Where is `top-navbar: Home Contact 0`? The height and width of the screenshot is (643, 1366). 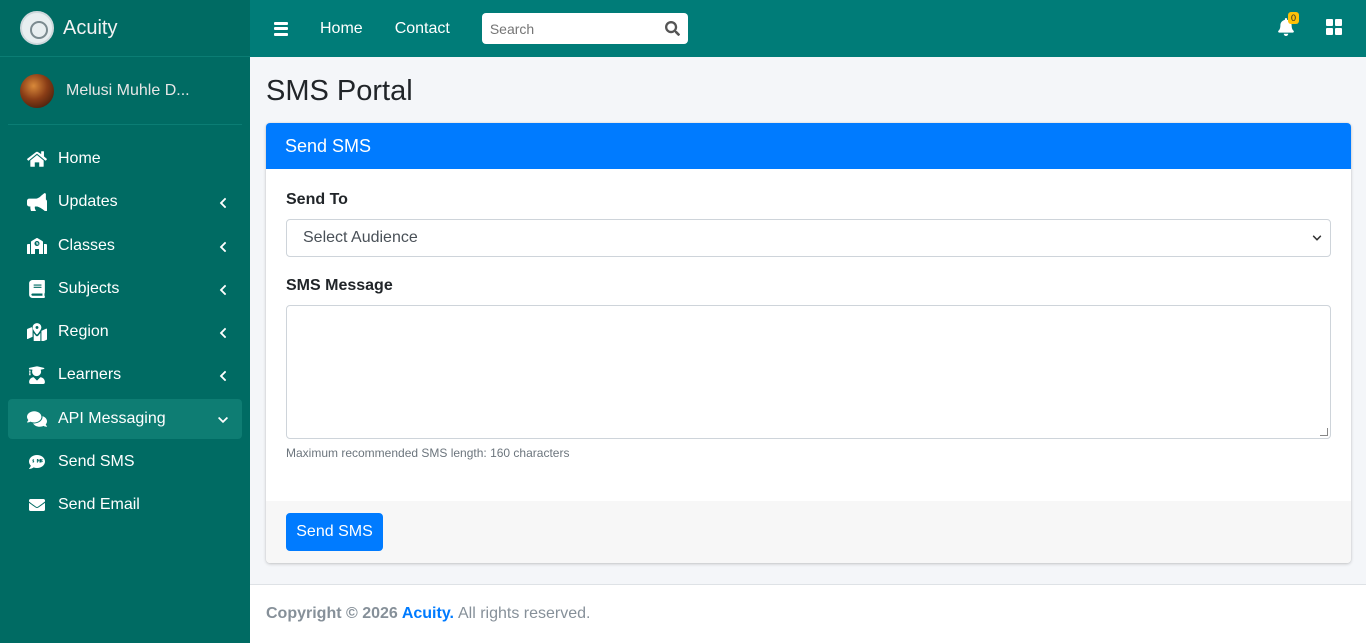
top-navbar: Home Contact 0 is located at coordinates (808, 28).